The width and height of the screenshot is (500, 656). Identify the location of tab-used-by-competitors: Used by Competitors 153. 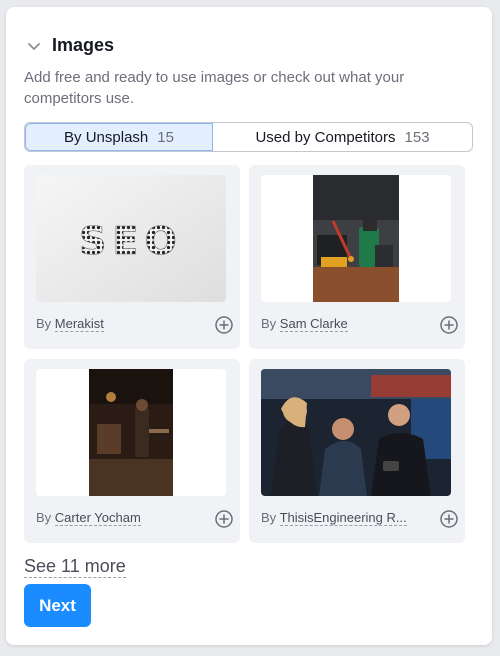
(342, 137).